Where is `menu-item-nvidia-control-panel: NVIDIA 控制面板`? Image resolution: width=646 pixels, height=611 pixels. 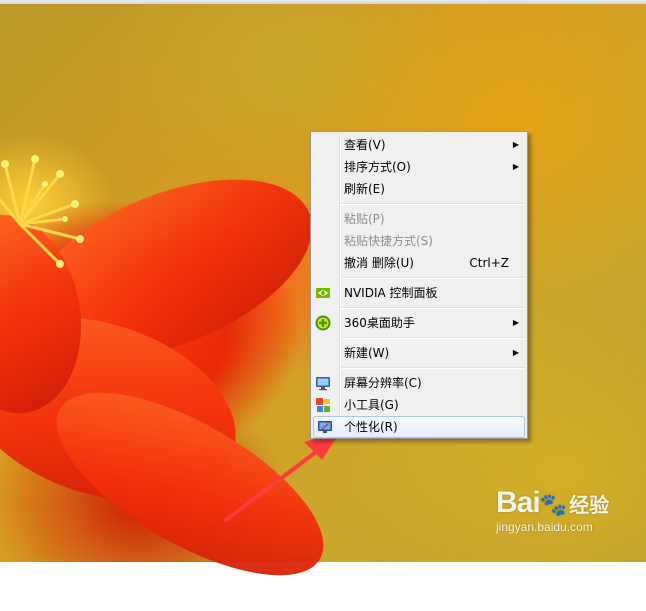
menu-item-nvidia-control-panel: NVIDIA 控制面板 is located at coordinates (419, 293).